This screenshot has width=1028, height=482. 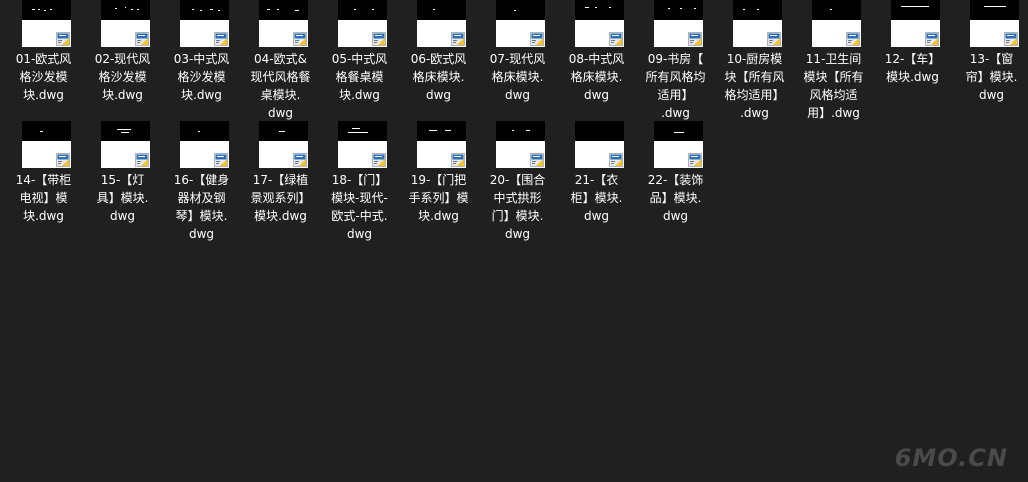 What do you see at coordinates (833, 86) in the screenshot?
I see `file-name: 11-卫生间 模块【所有 风格均适 用】.dwg` at bounding box center [833, 86].